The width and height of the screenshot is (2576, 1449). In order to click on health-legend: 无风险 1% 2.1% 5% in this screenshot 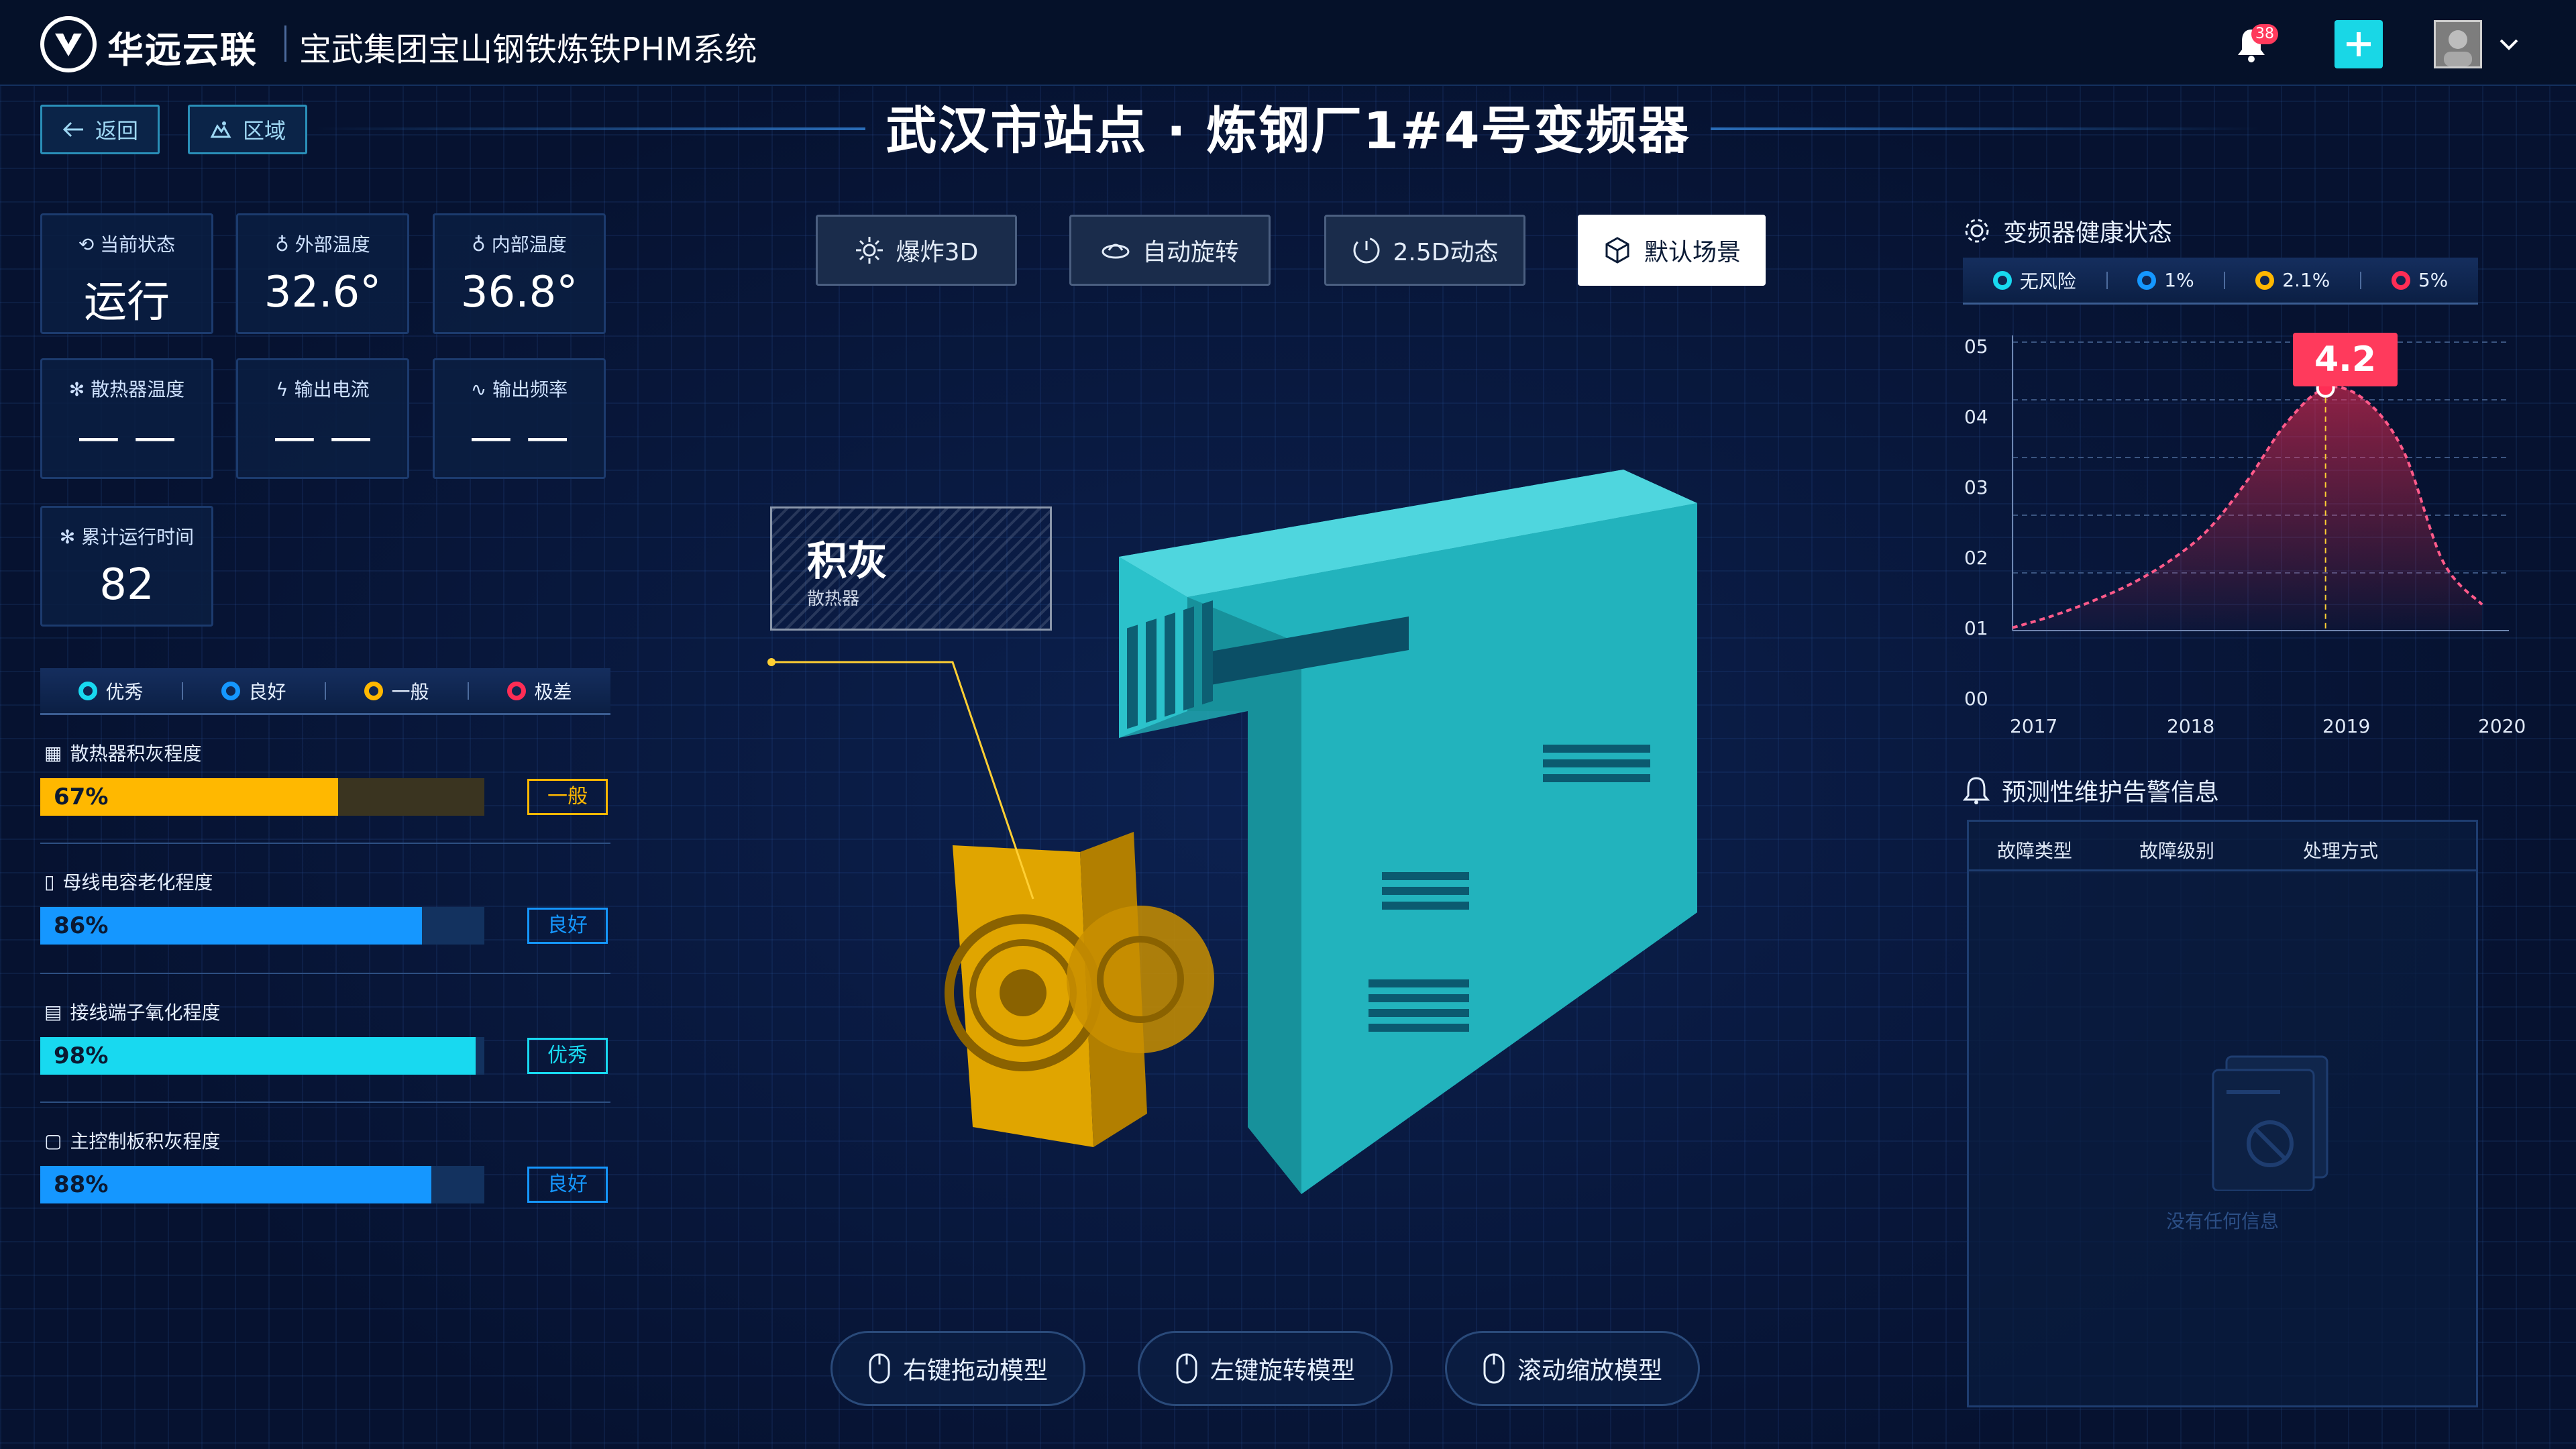, I will do `click(2220, 281)`.